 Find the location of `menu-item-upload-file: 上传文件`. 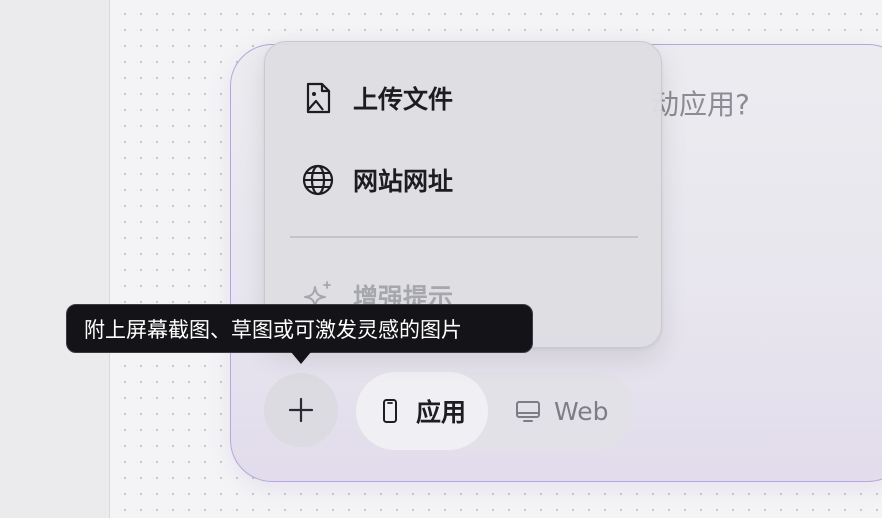

menu-item-upload-file: 上传文件 is located at coordinates (463, 98).